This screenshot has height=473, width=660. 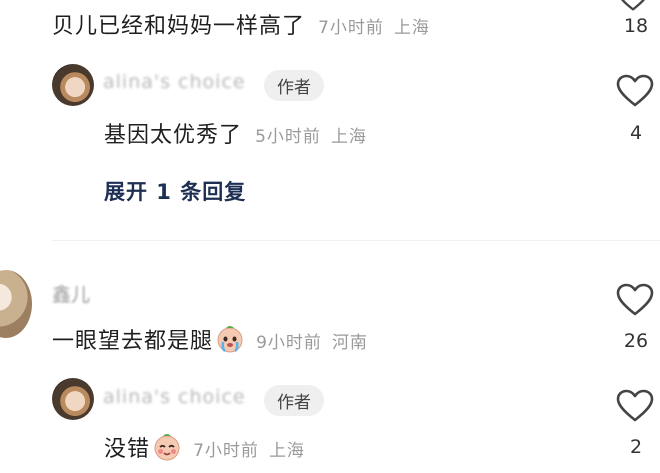 What do you see at coordinates (226, 451) in the screenshot?
I see `reply-time: 7小时前` at bounding box center [226, 451].